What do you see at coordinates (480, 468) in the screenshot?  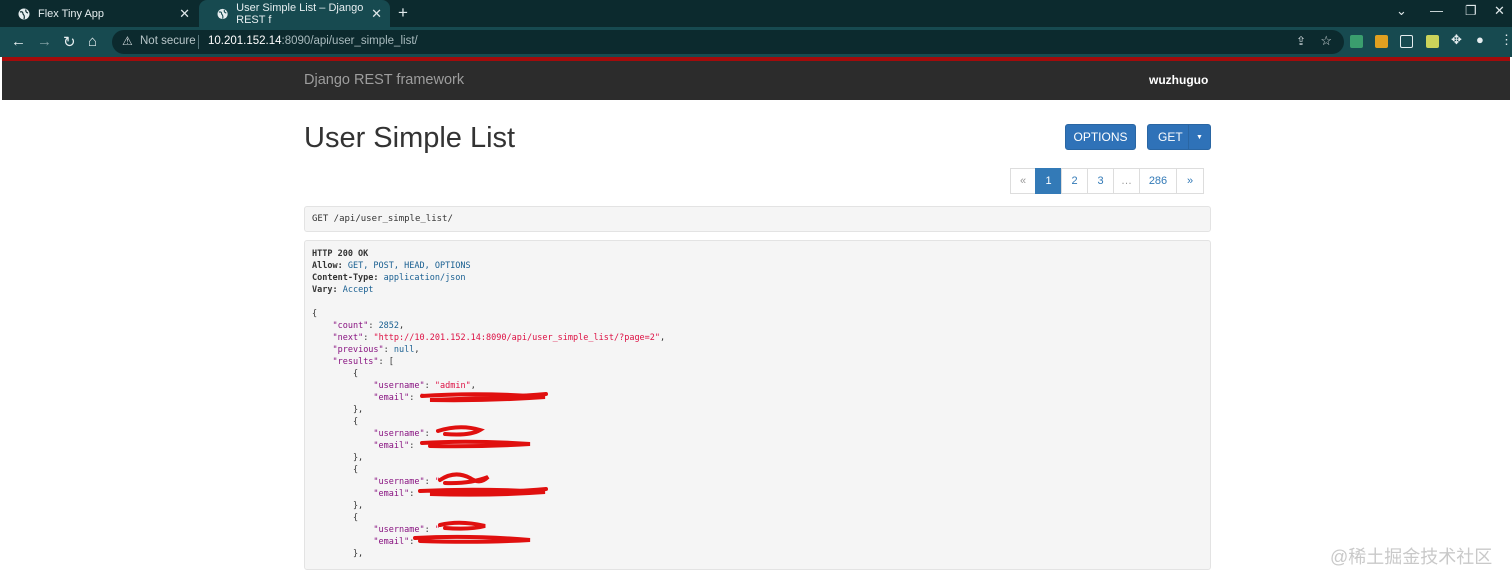 I see `redaction-overlay` at bounding box center [480, 468].